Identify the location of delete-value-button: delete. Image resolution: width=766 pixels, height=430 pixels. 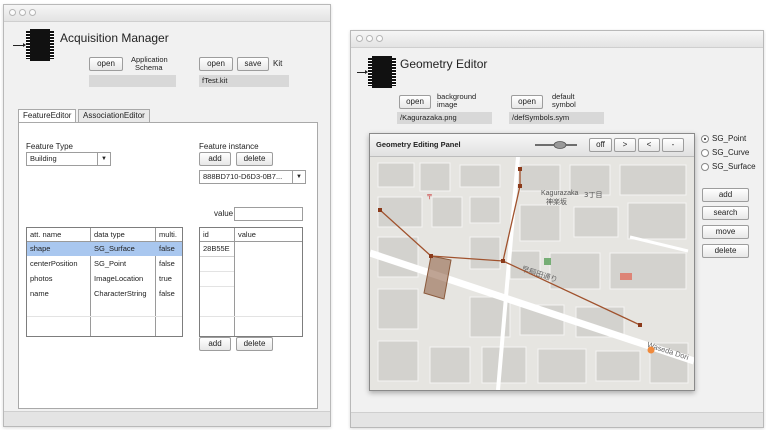
(254, 344).